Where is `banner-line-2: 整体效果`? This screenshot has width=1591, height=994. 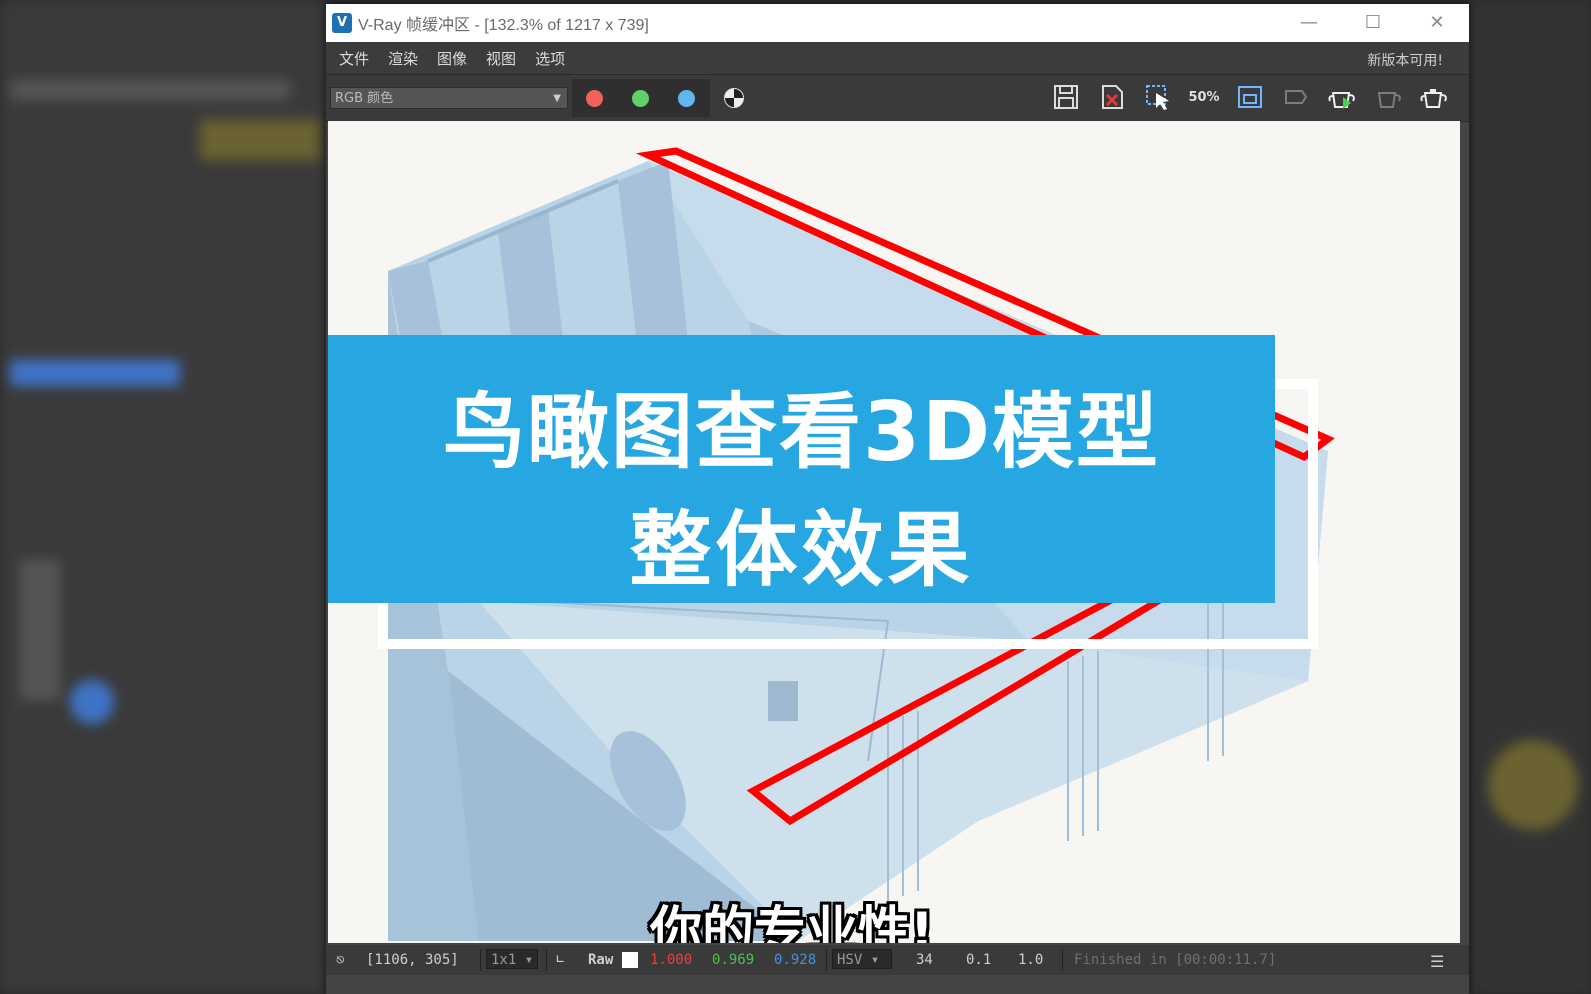
banner-line-2: 整体效果 is located at coordinates (801, 550).